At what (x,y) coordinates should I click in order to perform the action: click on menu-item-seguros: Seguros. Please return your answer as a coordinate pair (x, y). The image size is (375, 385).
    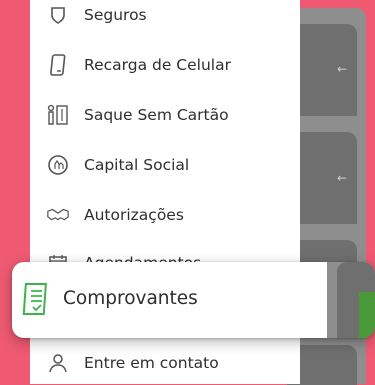
    Looking at the image, I should click on (173, 17).